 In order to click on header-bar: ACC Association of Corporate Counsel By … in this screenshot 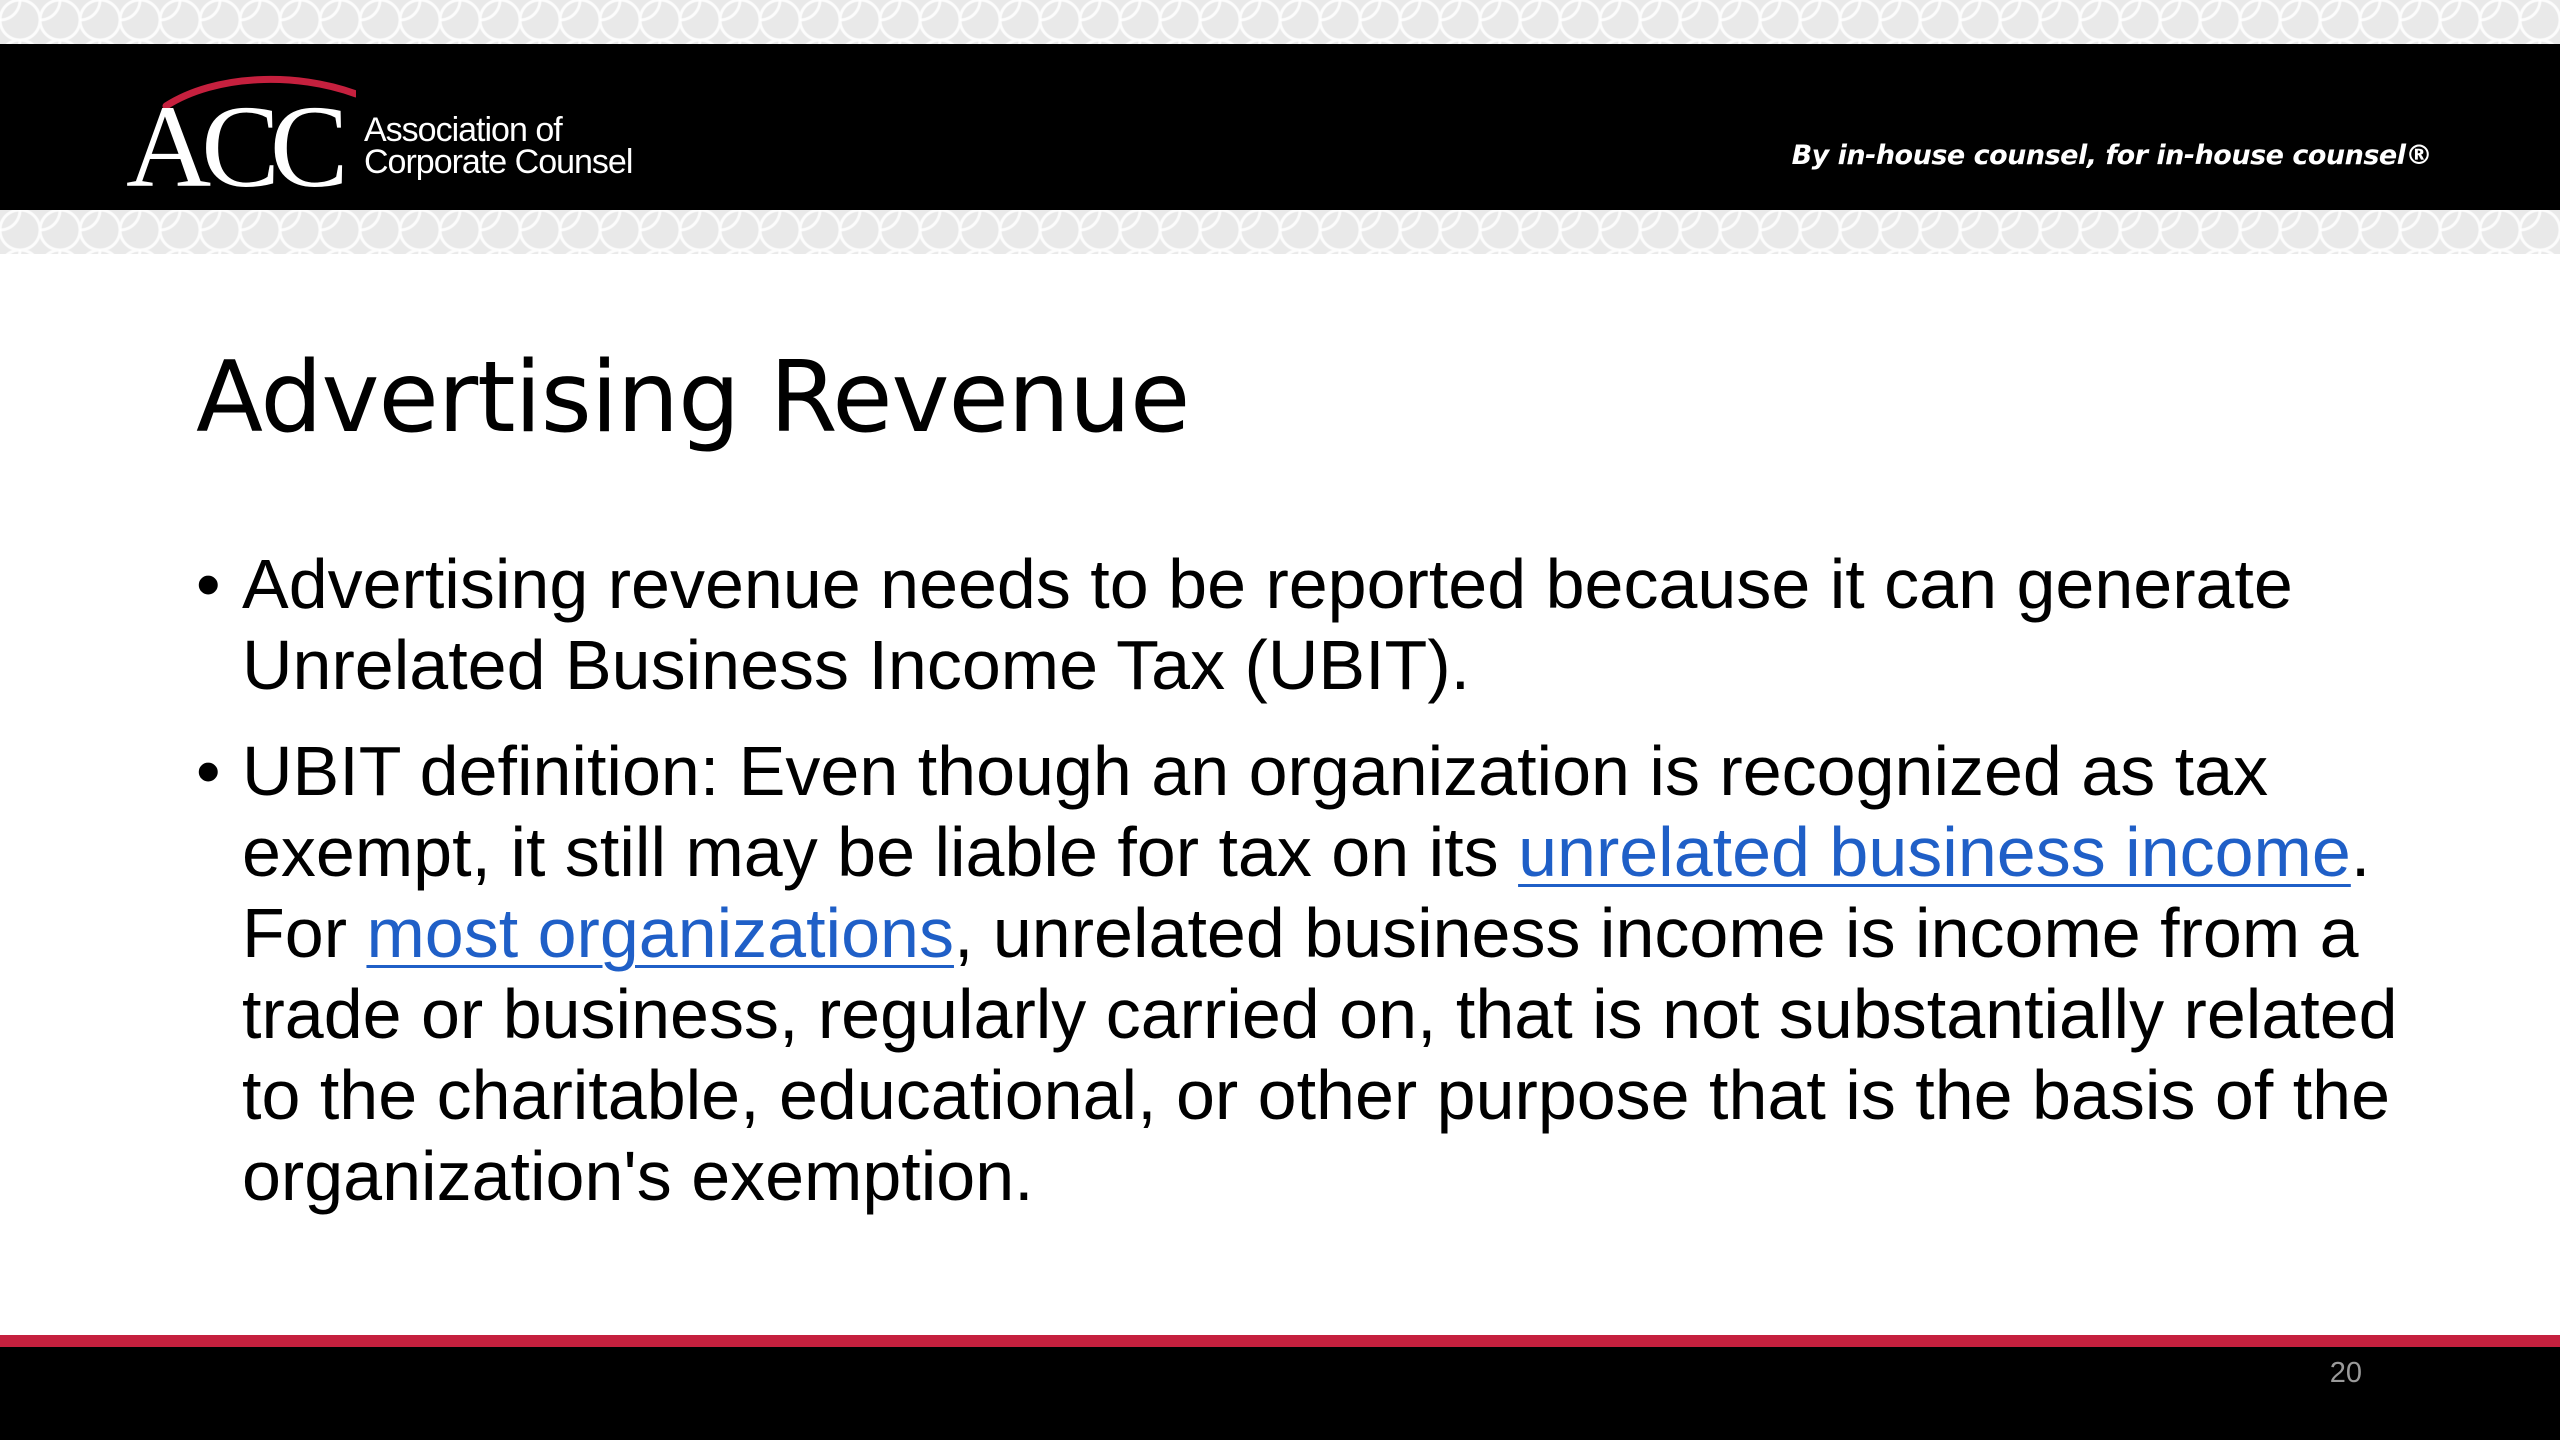, I will do `click(1280, 127)`.